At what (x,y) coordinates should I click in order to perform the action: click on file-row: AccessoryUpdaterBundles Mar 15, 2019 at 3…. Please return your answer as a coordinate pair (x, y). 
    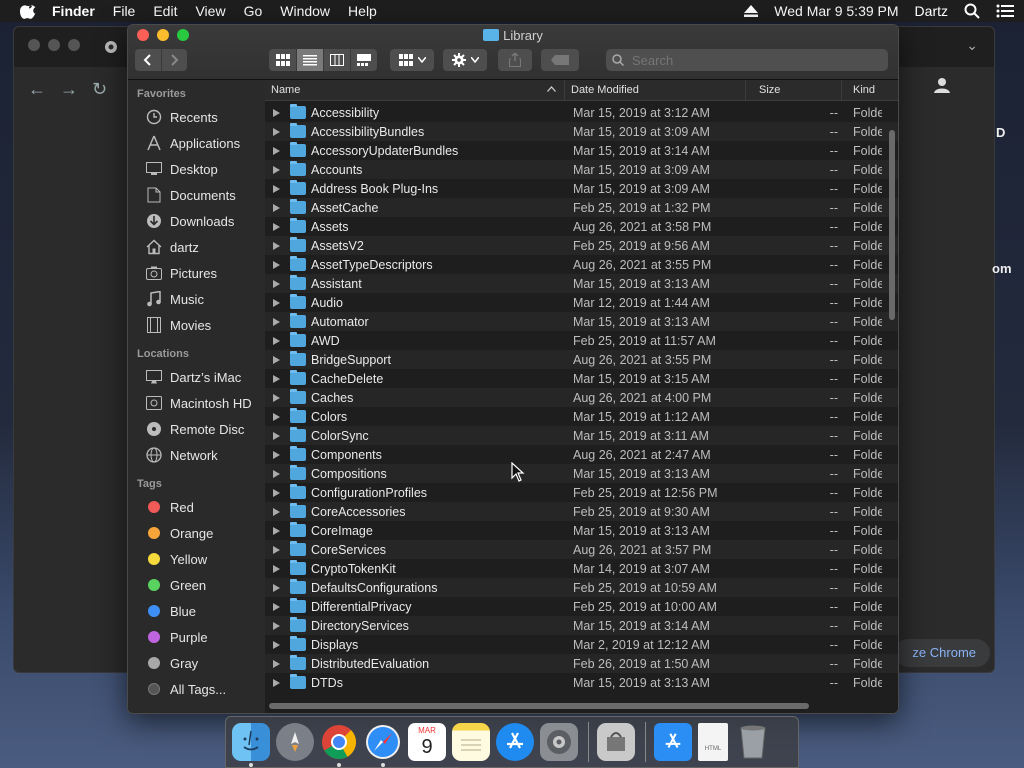
    Looking at the image, I should click on (581, 150).